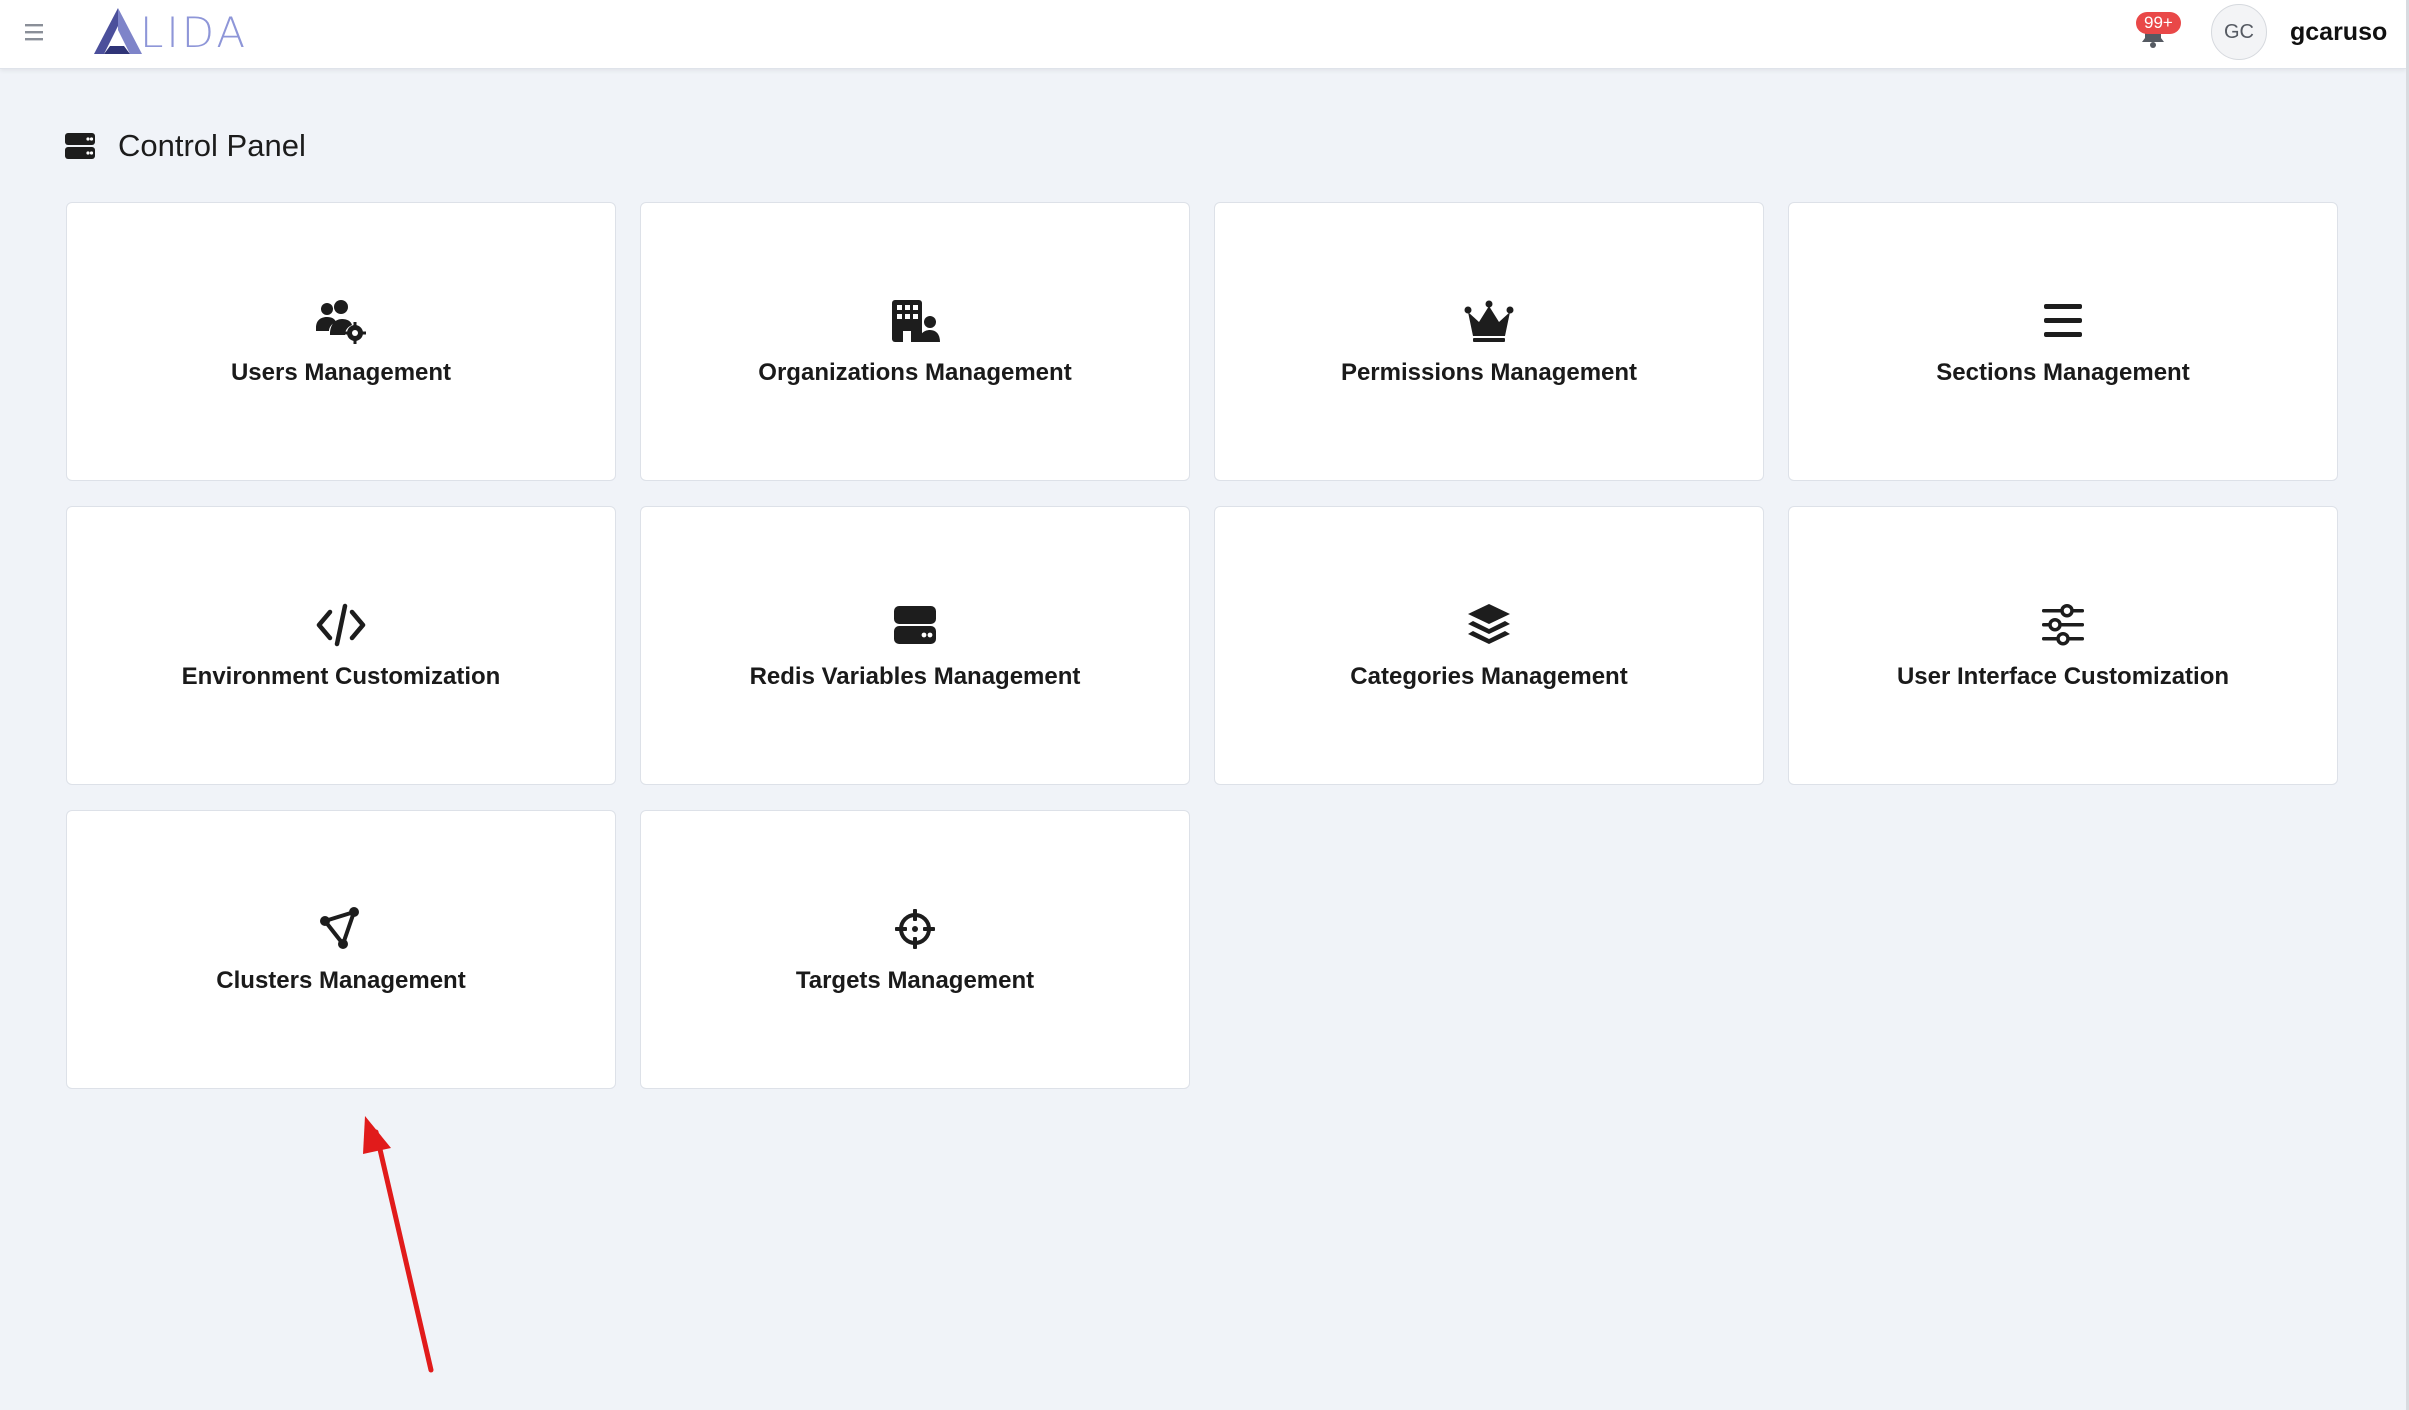  I want to click on sections-management-card: Sections Management, so click(2063, 341).